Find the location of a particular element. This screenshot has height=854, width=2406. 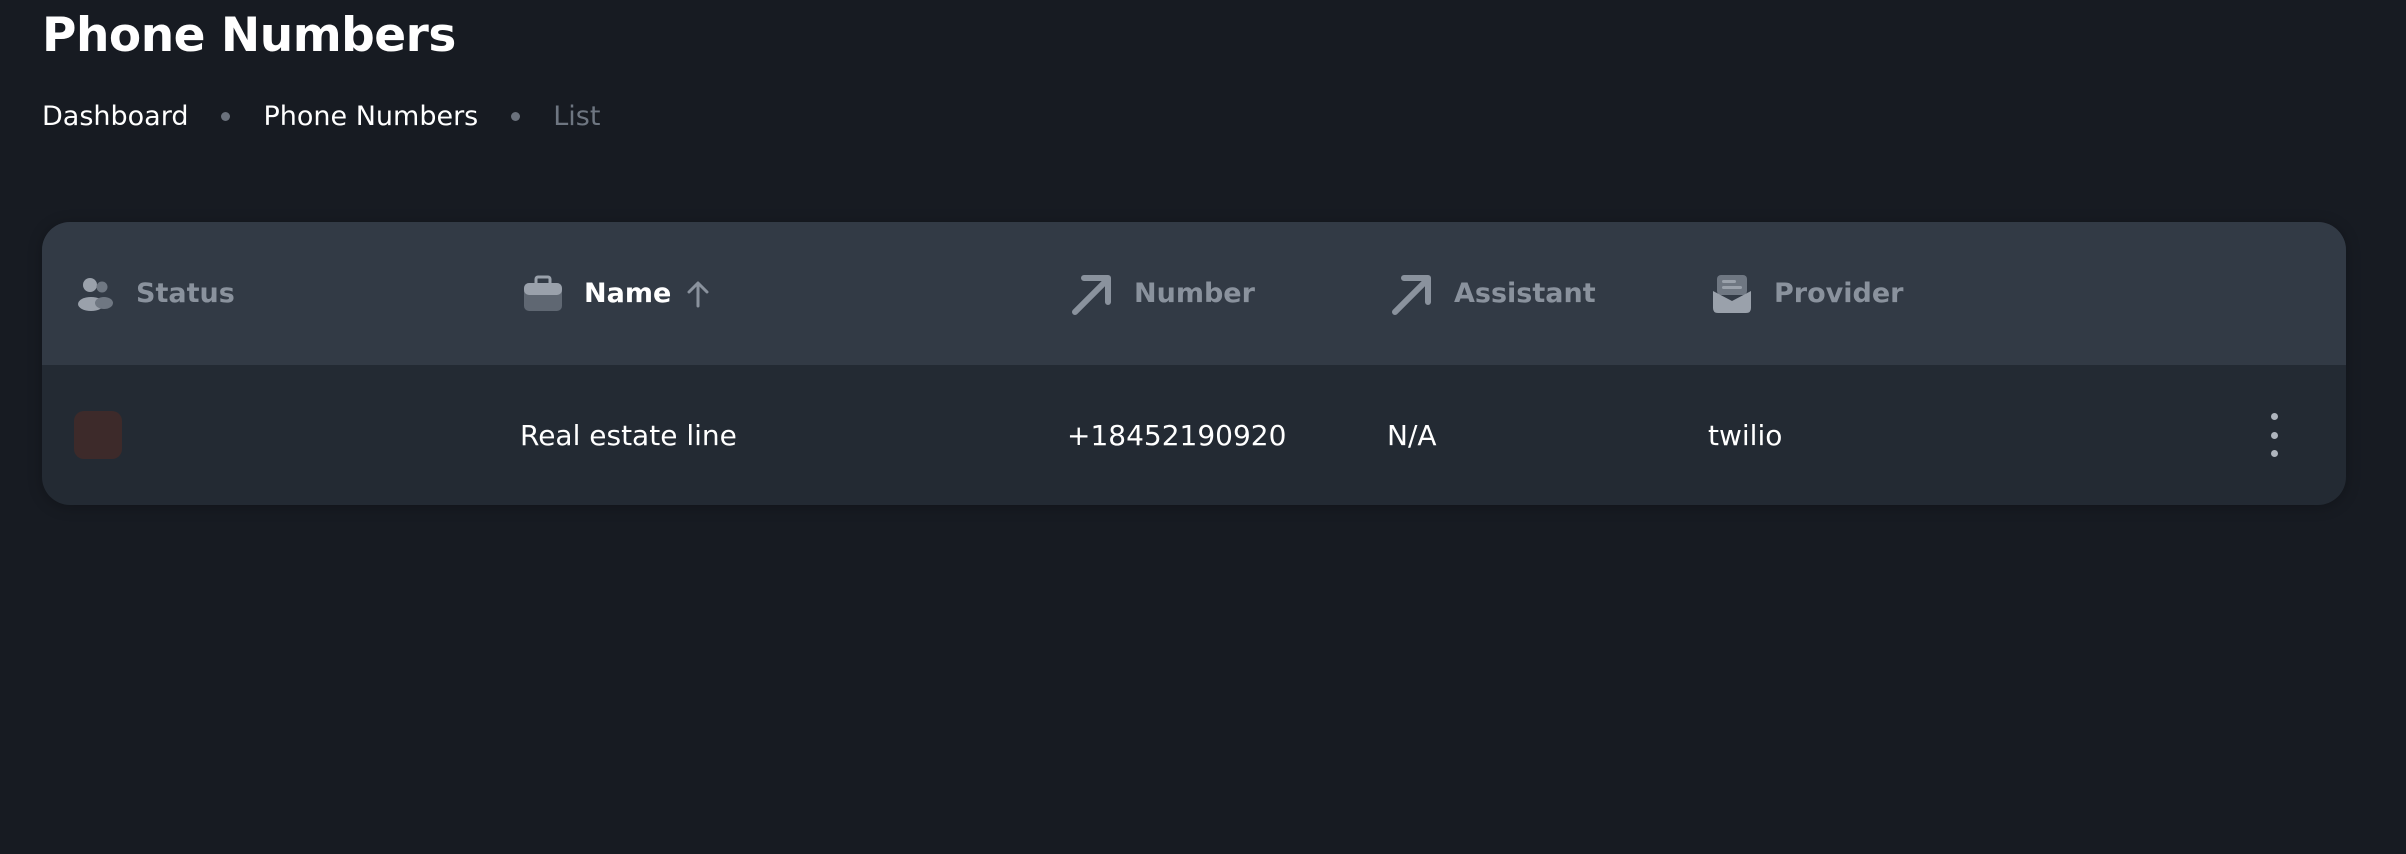

column-label-provider: Provider is located at coordinates (1839, 293).